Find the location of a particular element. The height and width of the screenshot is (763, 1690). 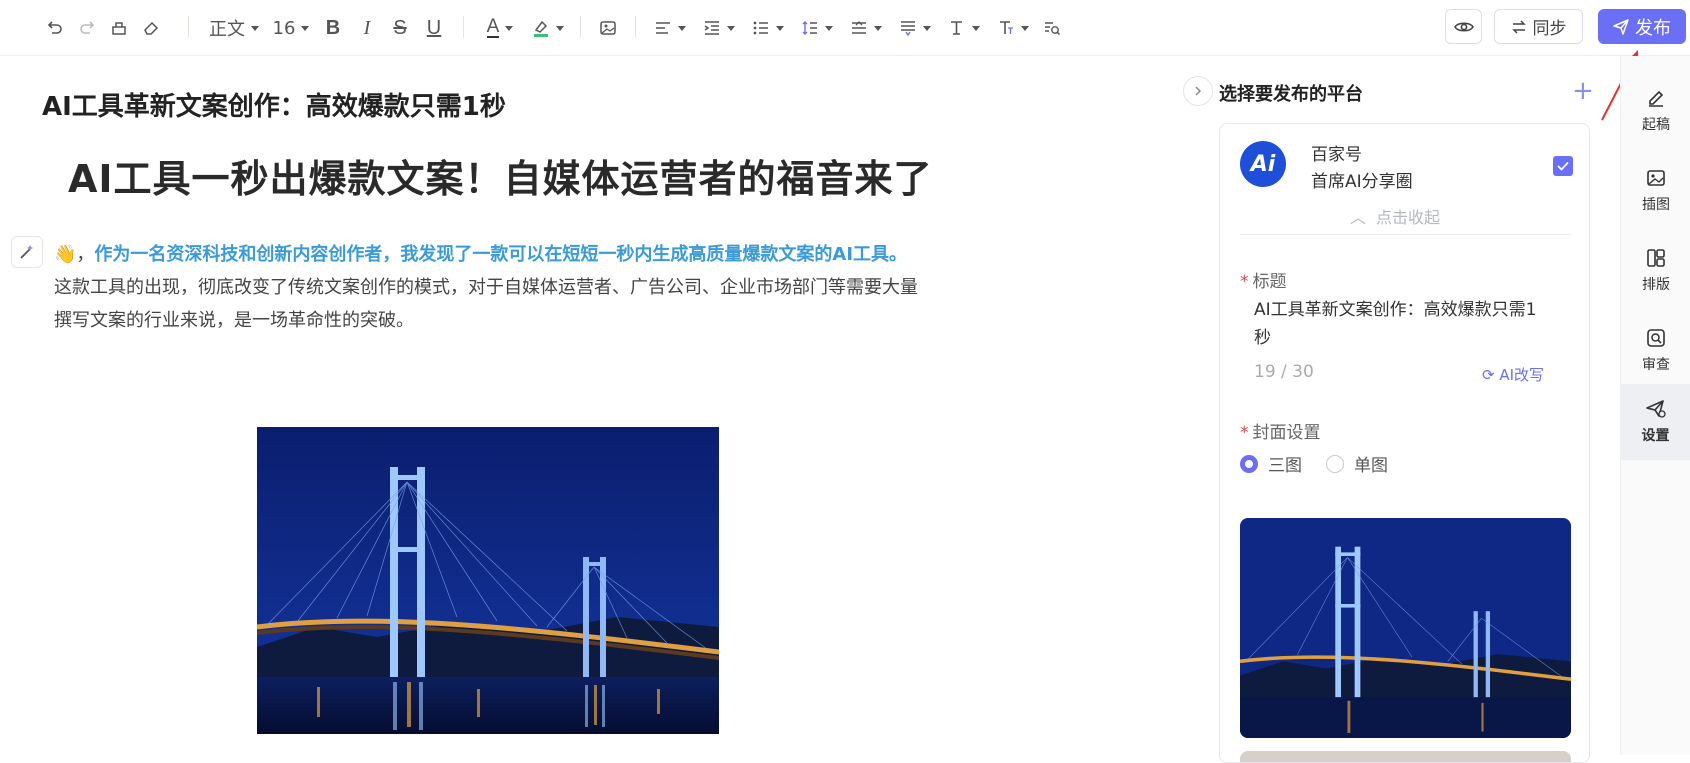

char-counter: 19 / 30 is located at coordinates (1284, 372).